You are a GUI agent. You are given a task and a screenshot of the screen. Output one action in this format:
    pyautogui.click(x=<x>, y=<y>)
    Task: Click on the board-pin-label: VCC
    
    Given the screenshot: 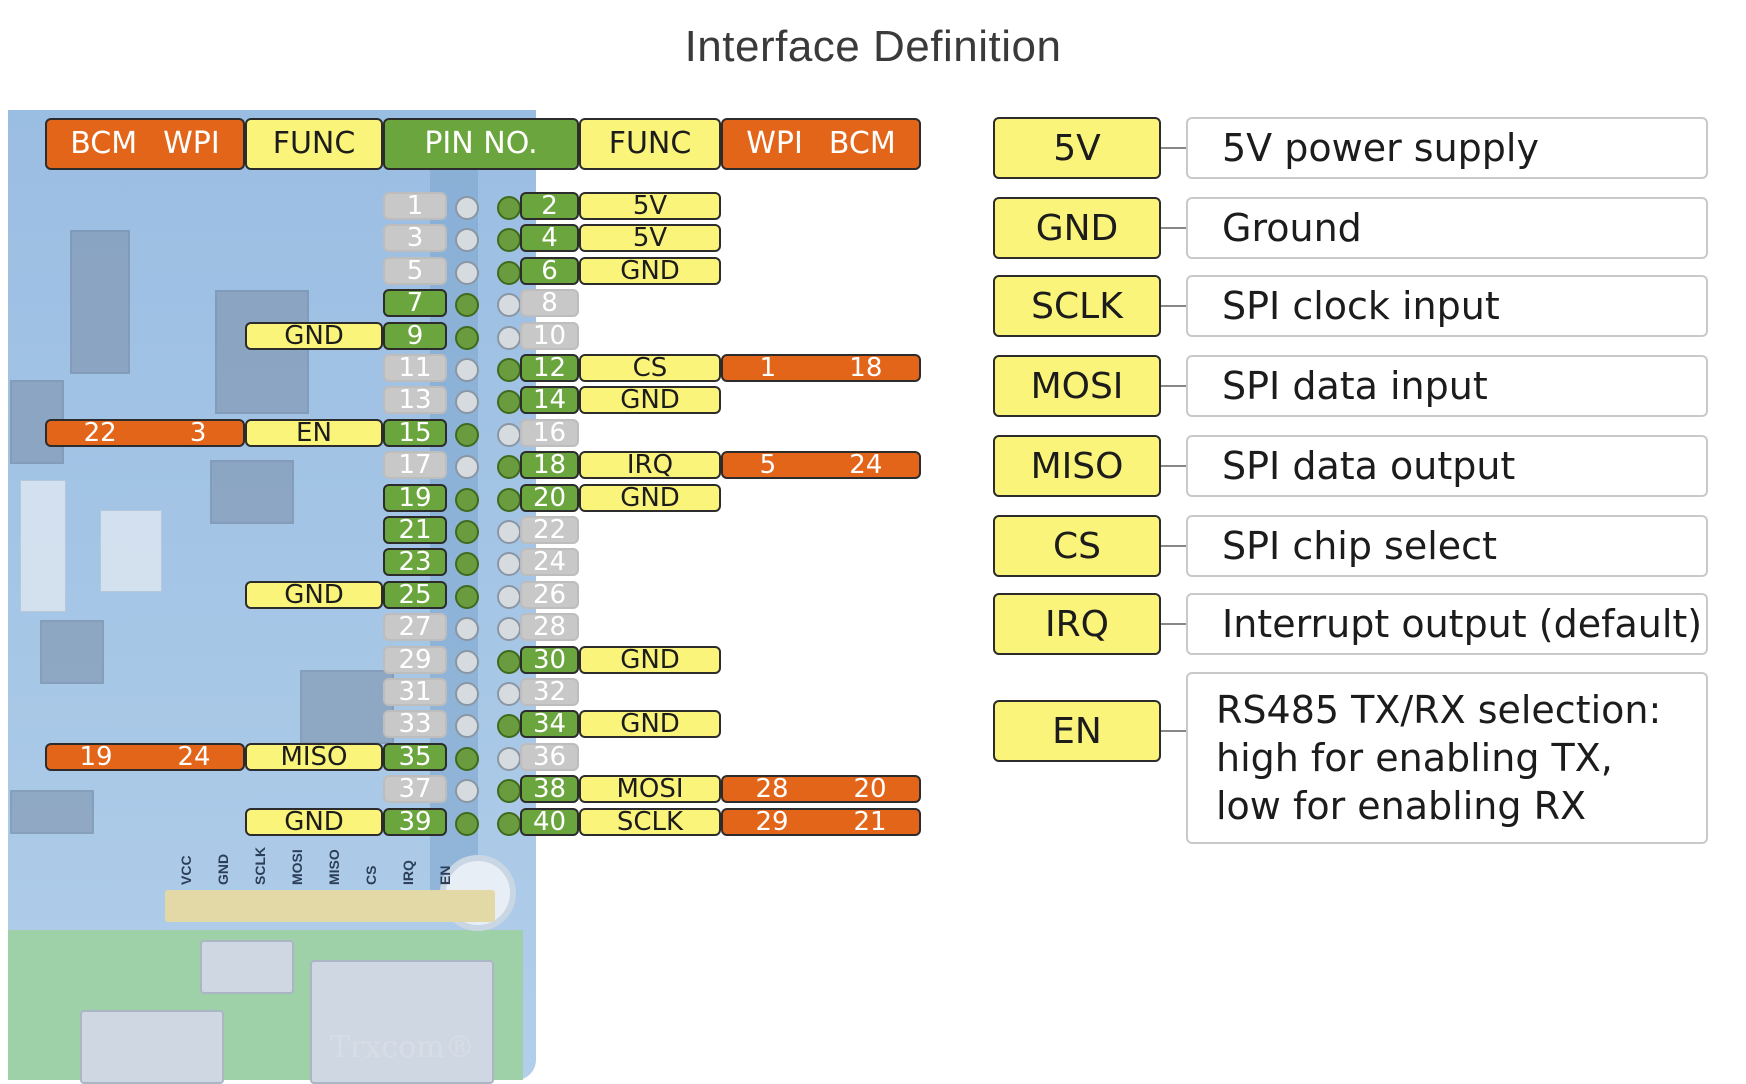 What is the action you would take?
    pyautogui.click(x=186, y=870)
    